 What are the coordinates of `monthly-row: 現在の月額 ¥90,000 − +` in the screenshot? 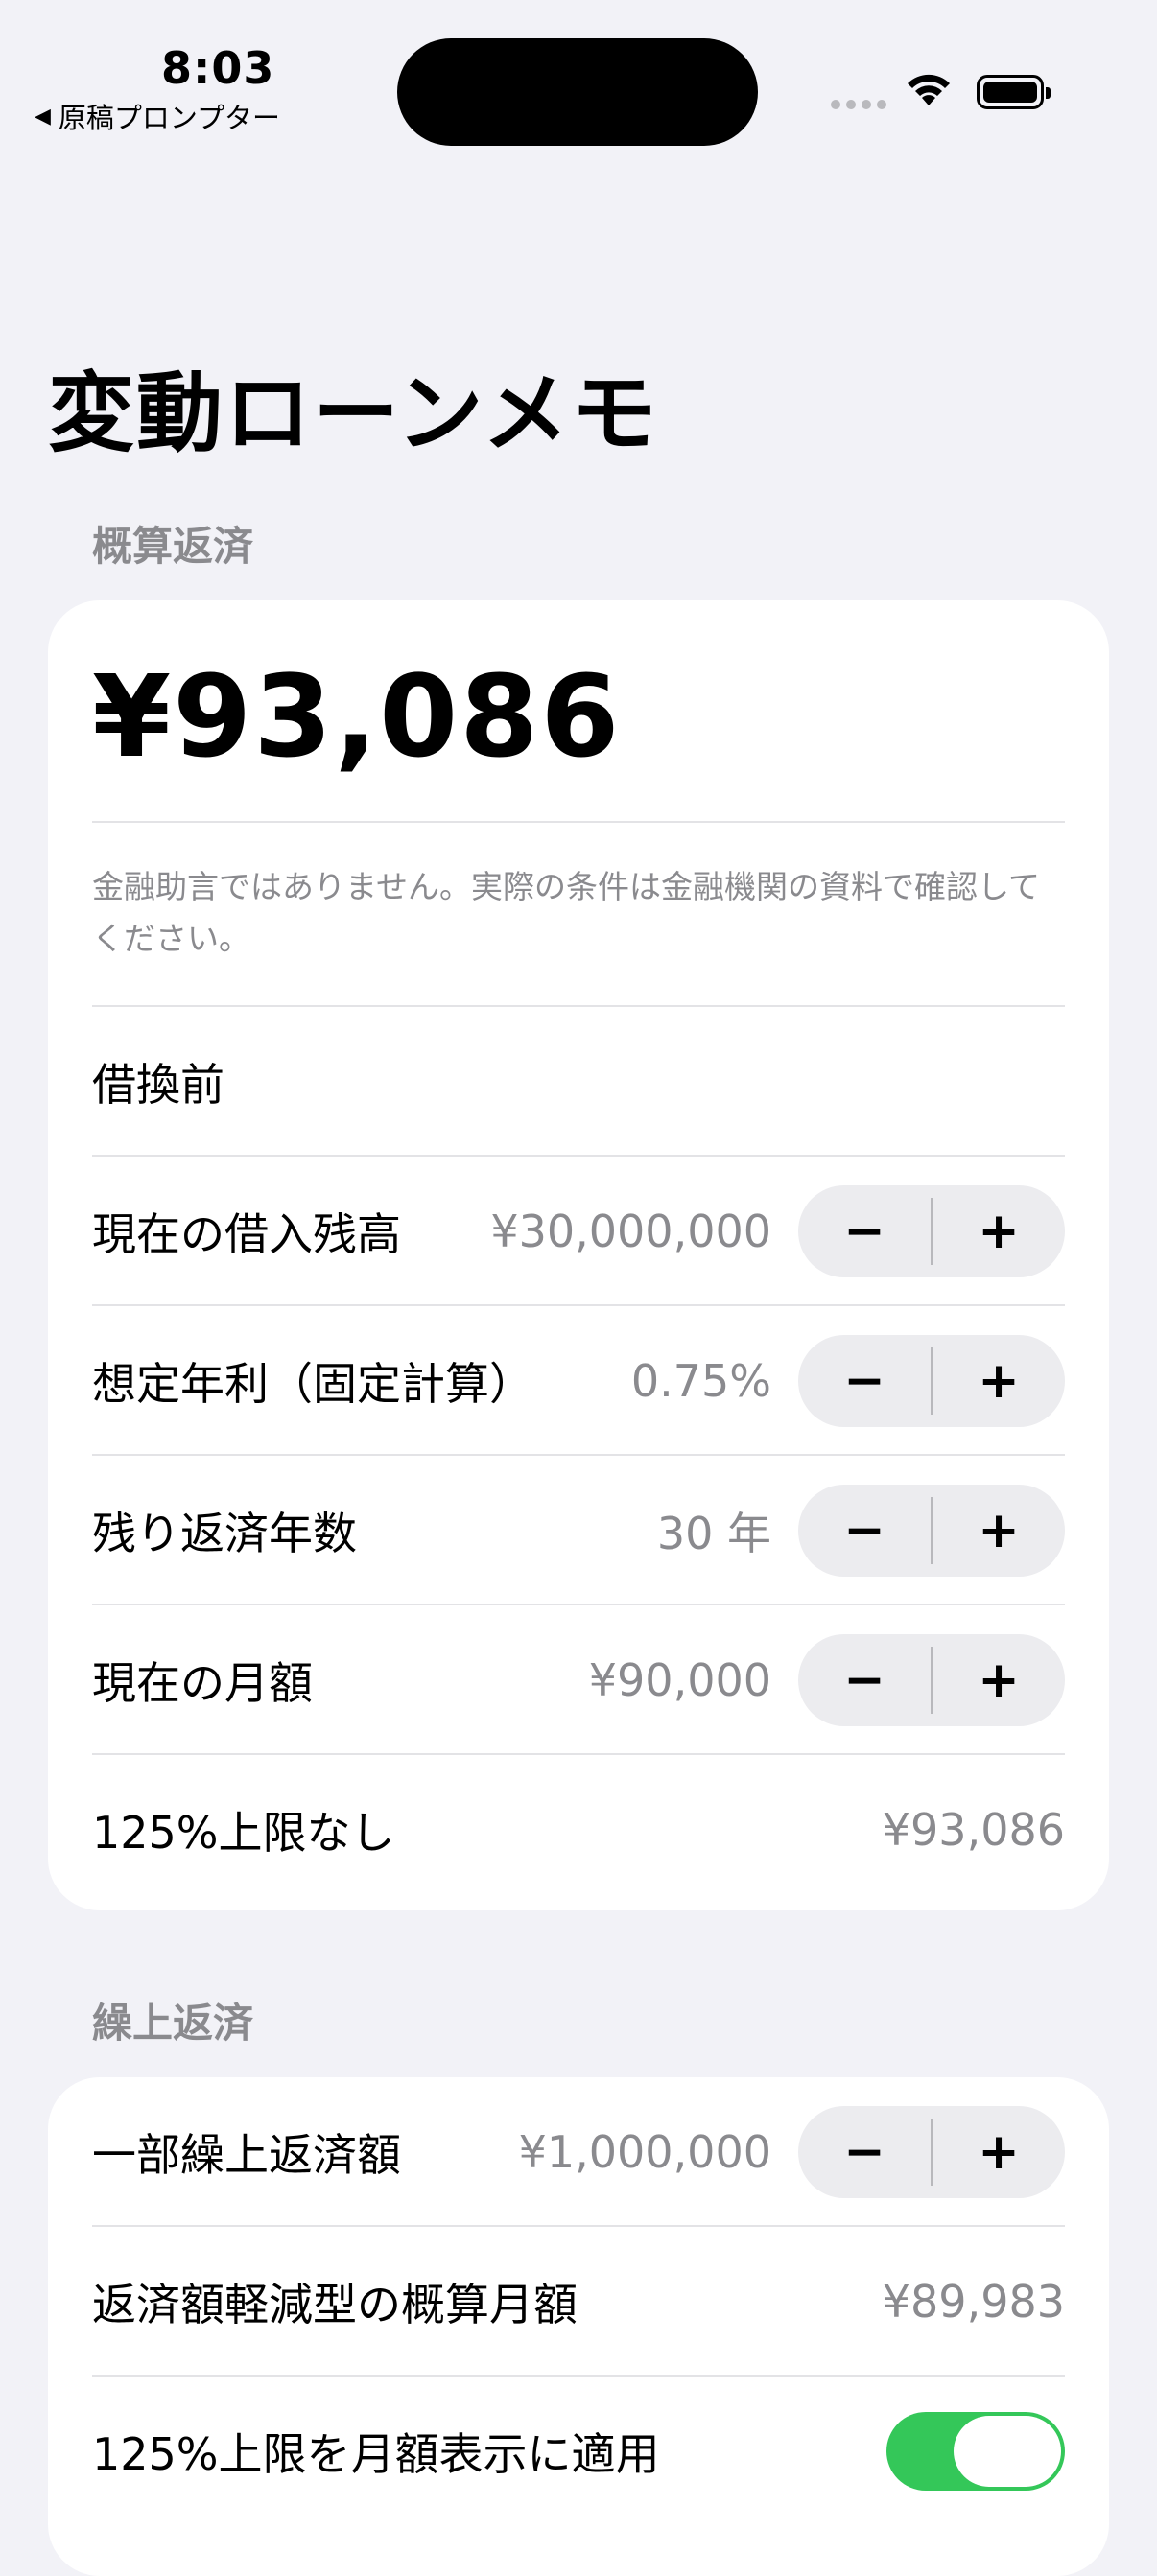 It's located at (578, 1680).